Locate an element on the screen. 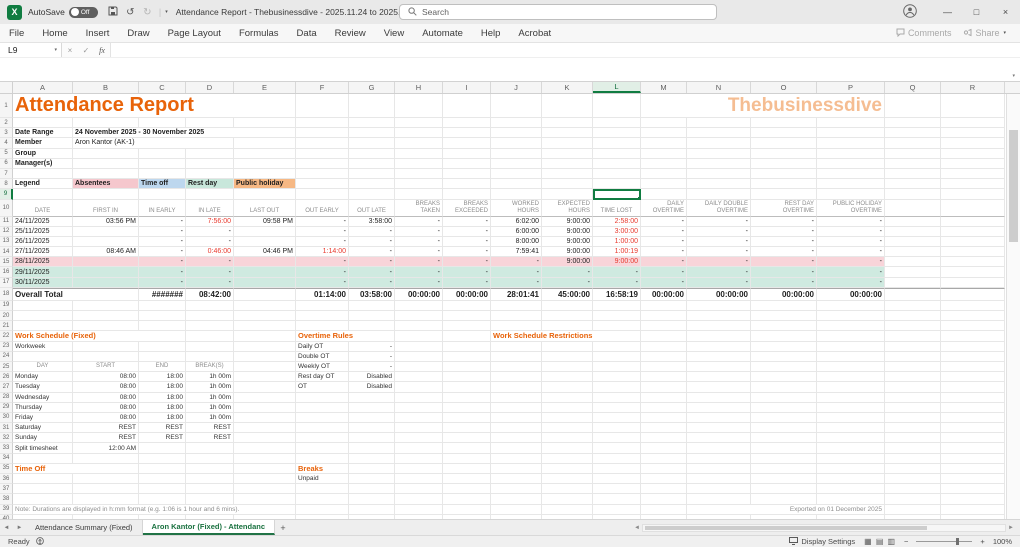 The width and height of the screenshot is (1020, 548). cell-C38 is located at coordinates (162, 499).